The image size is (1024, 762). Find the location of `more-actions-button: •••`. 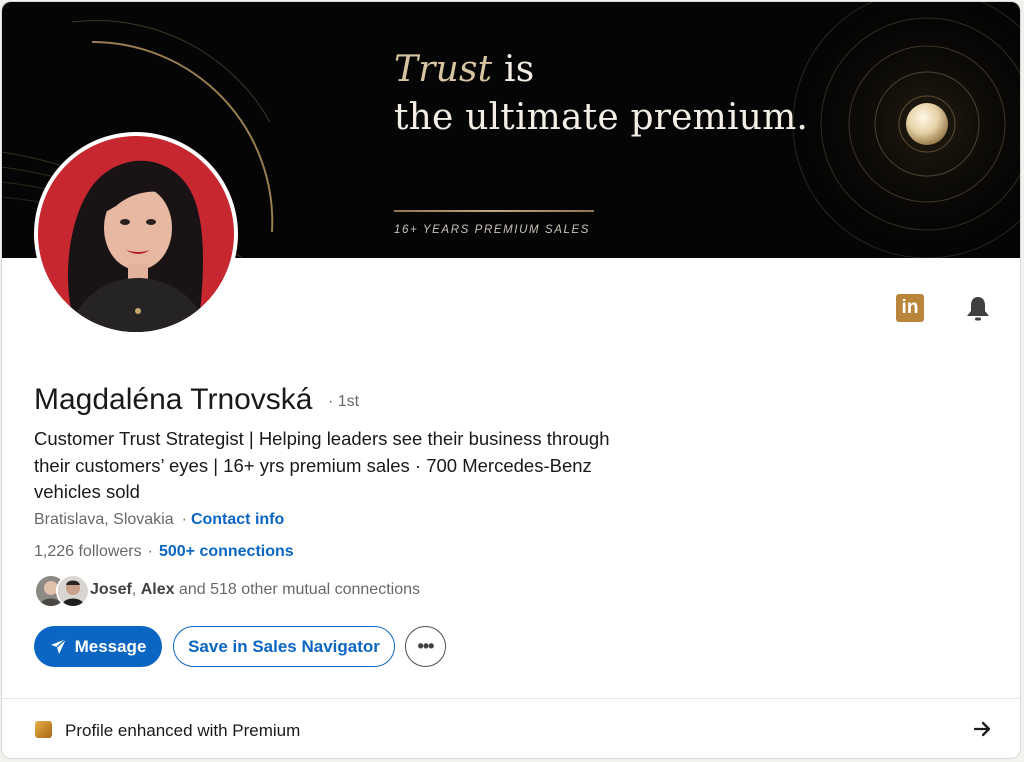

more-actions-button: ••• is located at coordinates (425, 646).